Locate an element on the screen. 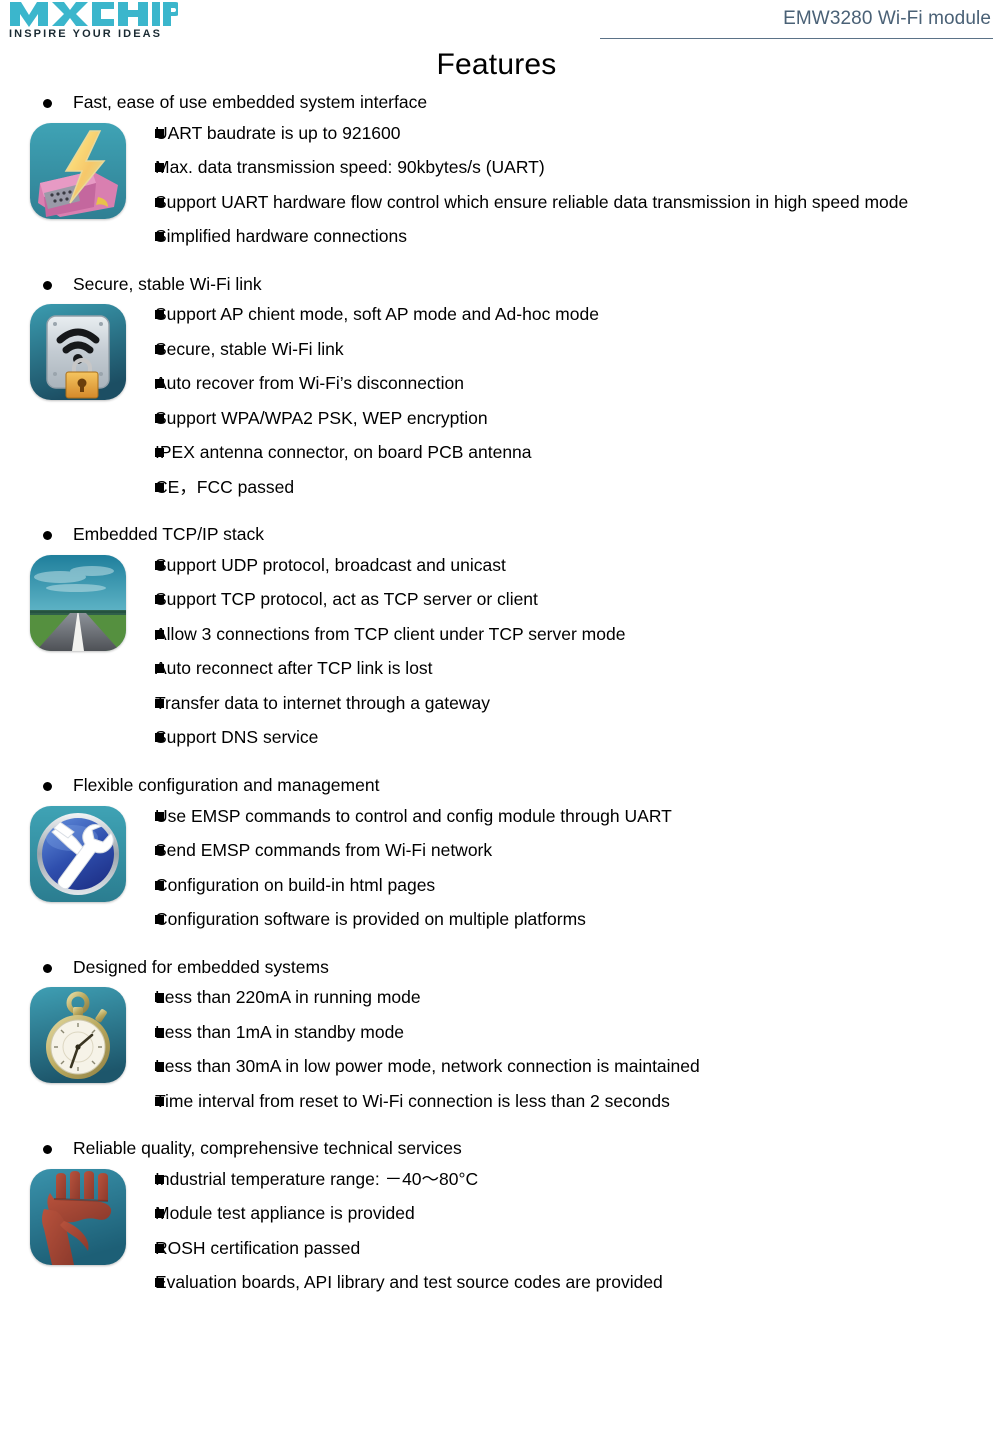 This screenshot has width=993, height=1455. list-item: UART baudrate is up to 921600 is located at coordinates (573, 133).